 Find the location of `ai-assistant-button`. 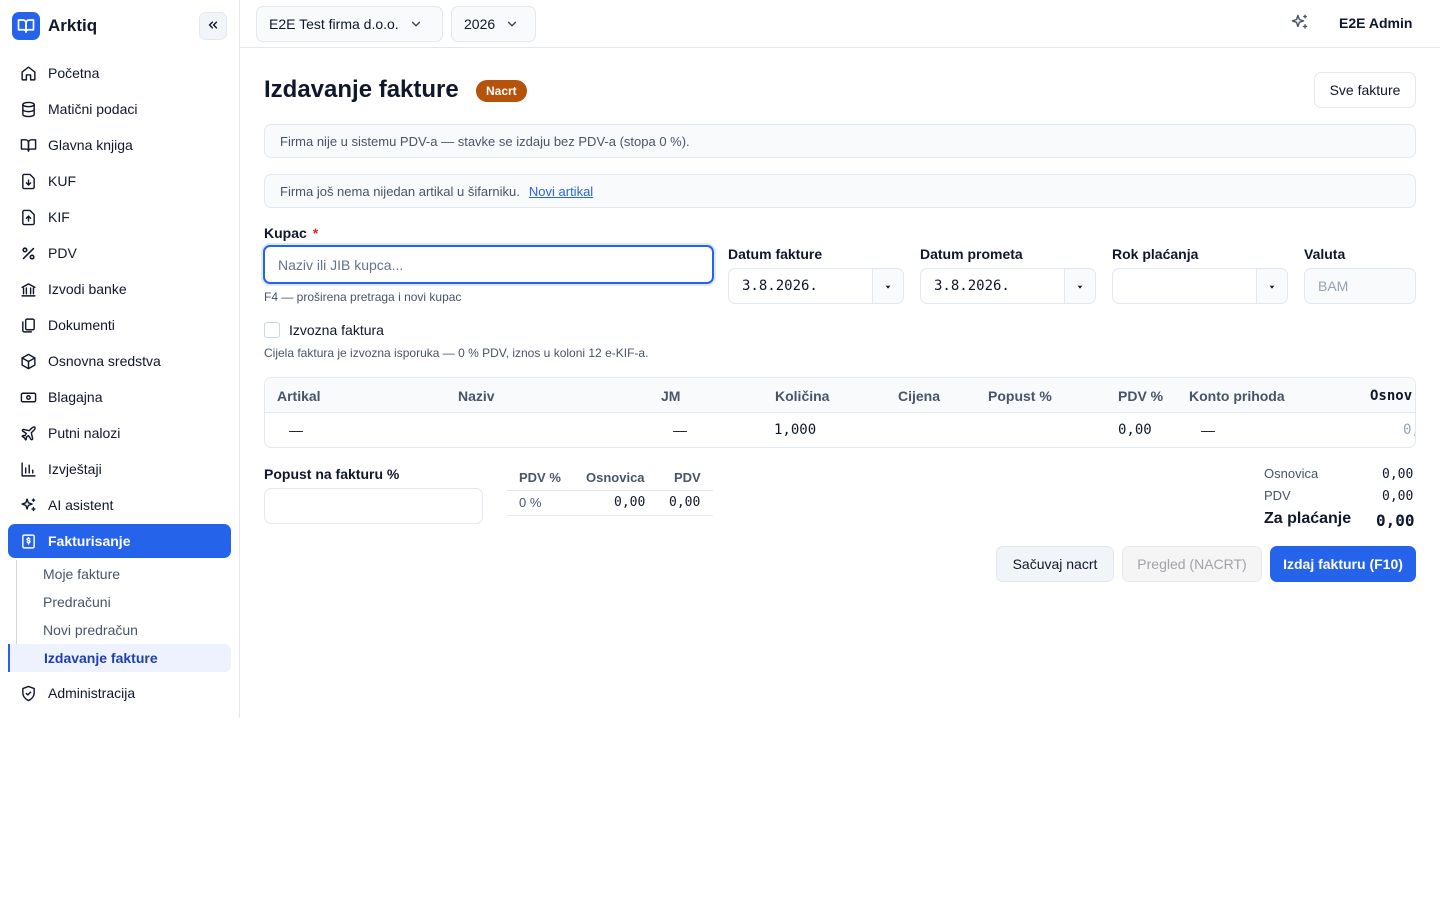

ai-assistant-button is located at coordinates (1299, 24).